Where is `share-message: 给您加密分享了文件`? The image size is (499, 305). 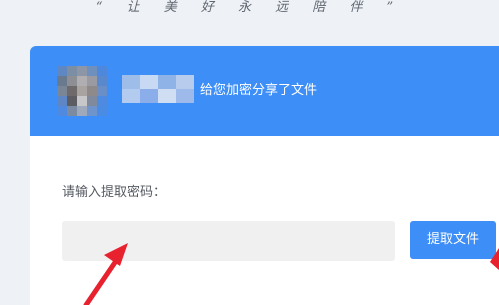
share-message: 给您加密分享了文件 is located at coordinates (259, 90).